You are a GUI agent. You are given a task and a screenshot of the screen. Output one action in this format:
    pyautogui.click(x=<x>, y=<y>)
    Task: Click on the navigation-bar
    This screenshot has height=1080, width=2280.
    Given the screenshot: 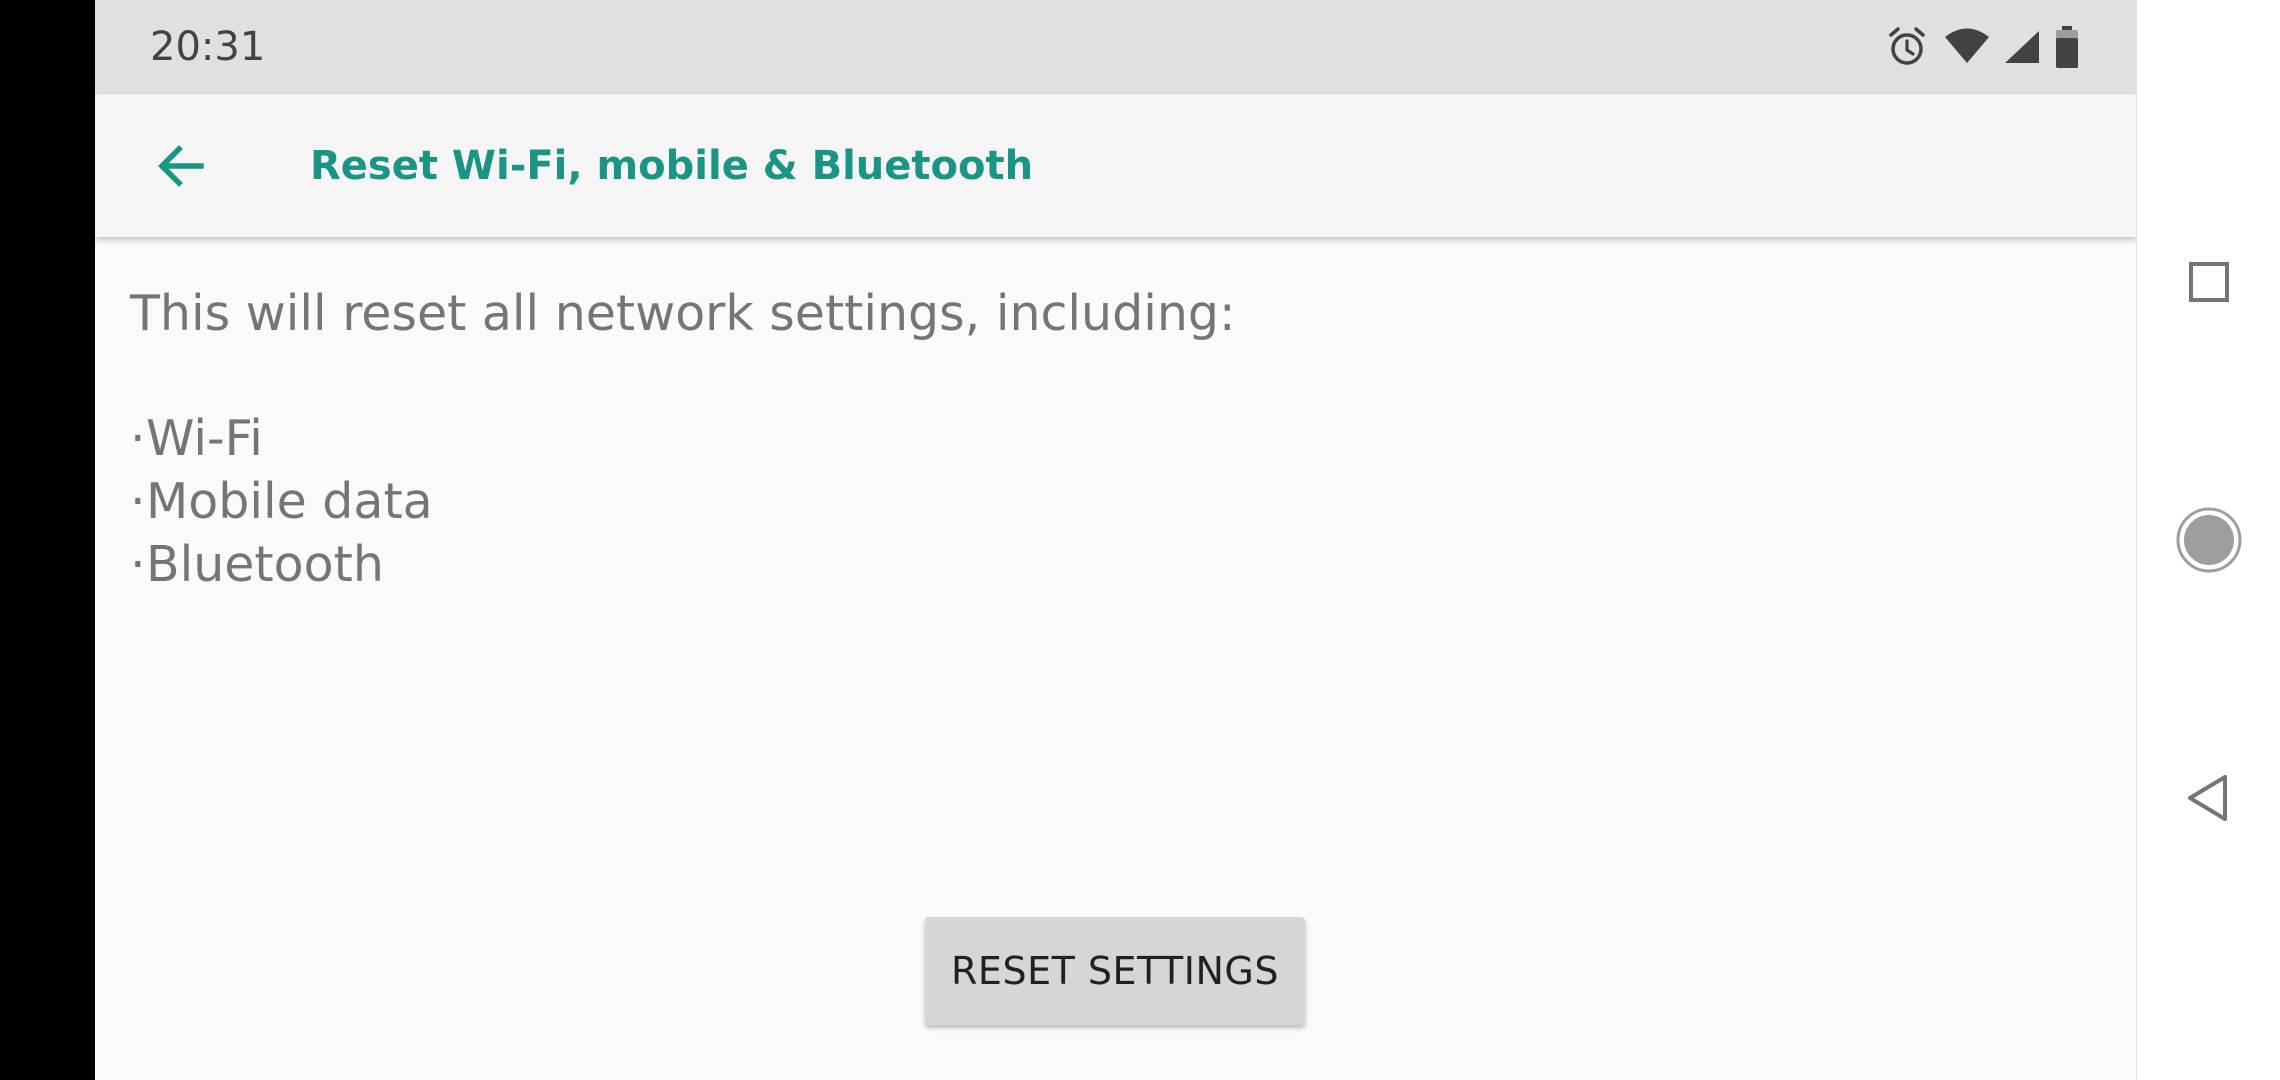 What is the action you would take?
    pyautogui.click(x=2208, y=540)
    